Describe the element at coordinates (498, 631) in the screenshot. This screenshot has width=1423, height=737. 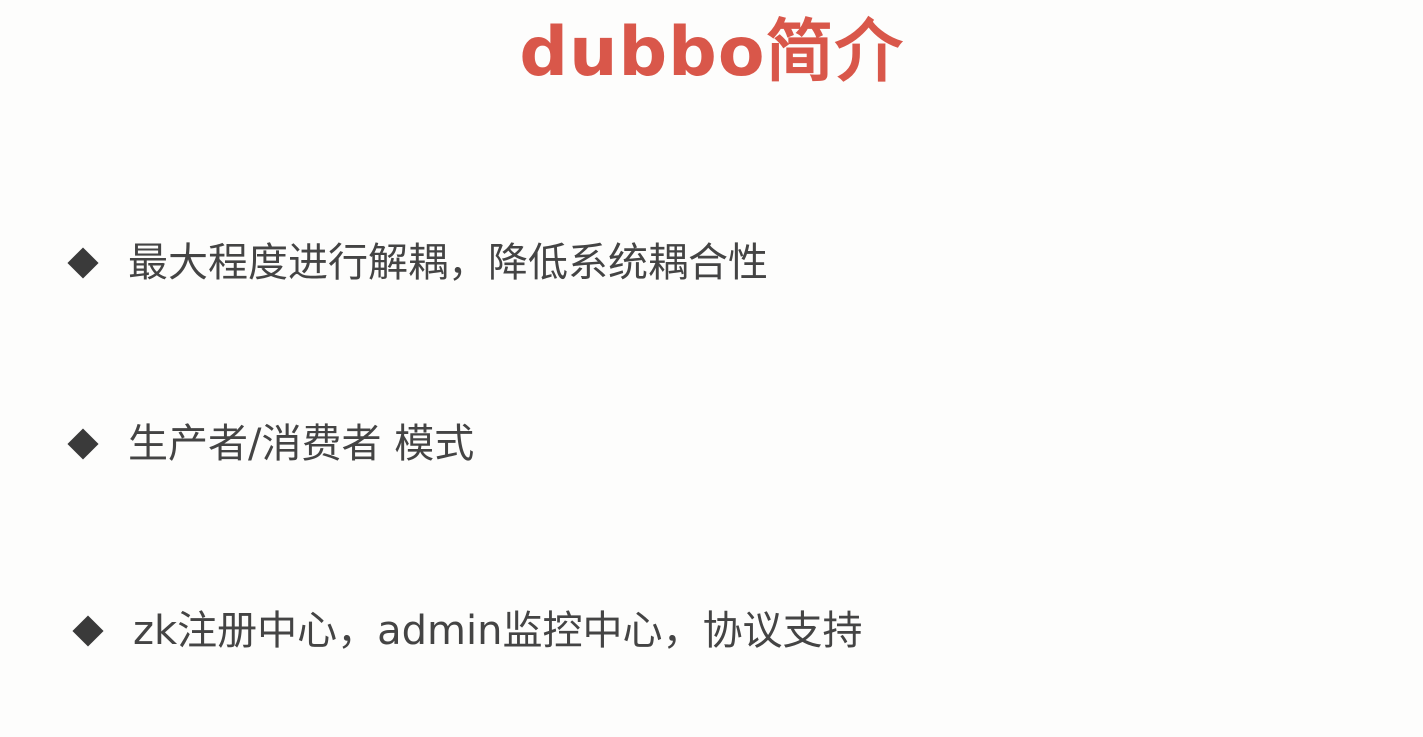
I see `bullet-text: zk注册中心，admin监控中心，协议支持` at that location.